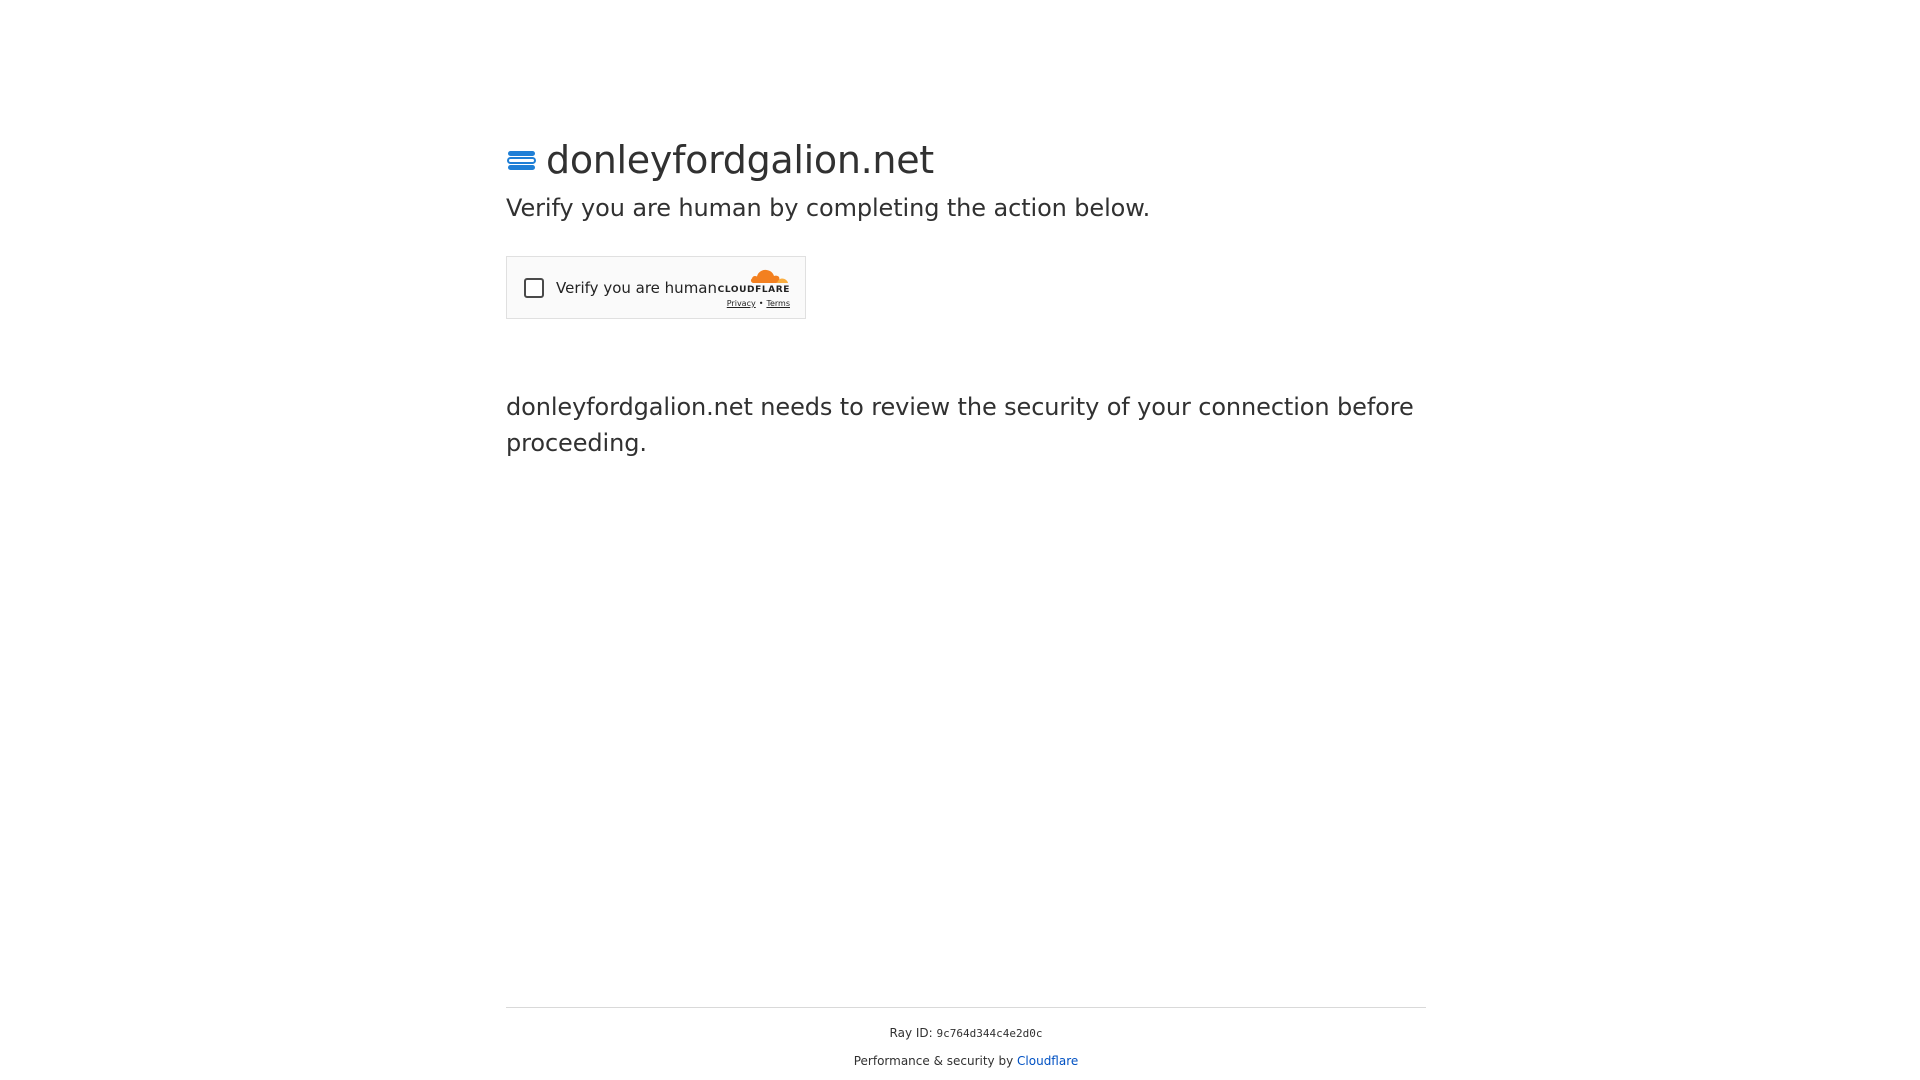 Image resolution: width=1920 pixels, height=1080 pixels. I want to click on verify-checkbox-label: Verify you are human, so click(636, 288).